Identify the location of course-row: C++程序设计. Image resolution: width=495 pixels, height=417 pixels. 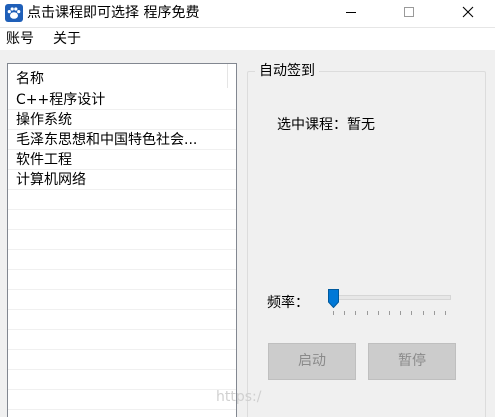
(122, 100).